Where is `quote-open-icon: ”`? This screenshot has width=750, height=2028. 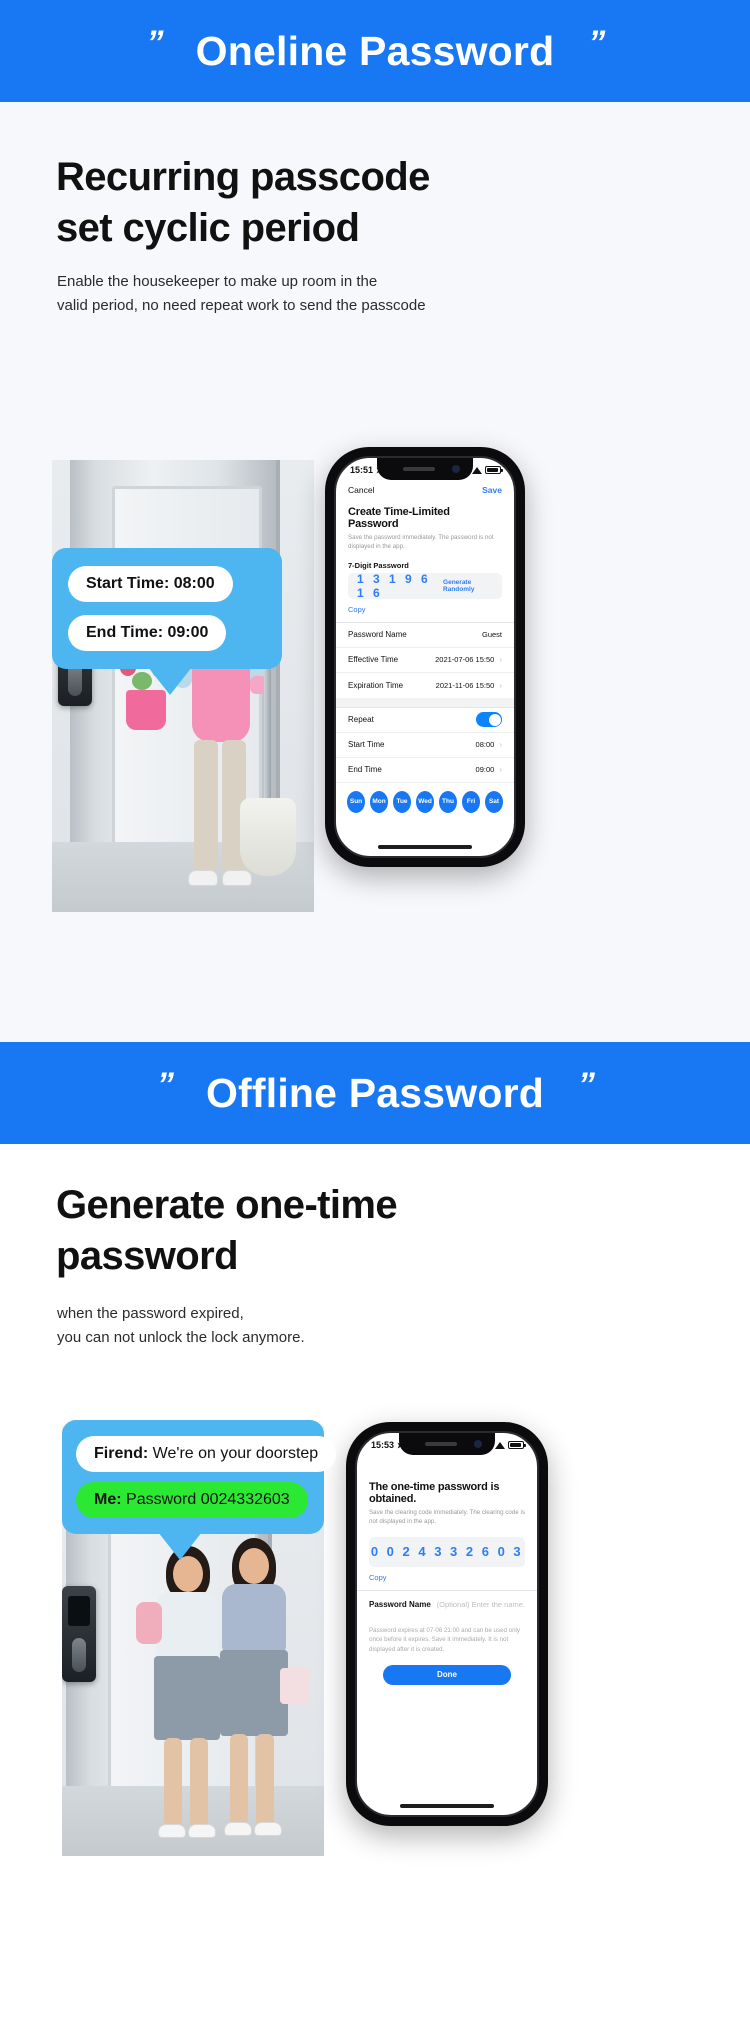
quote-open-icon: ” is located at coordinates (165, 1085).